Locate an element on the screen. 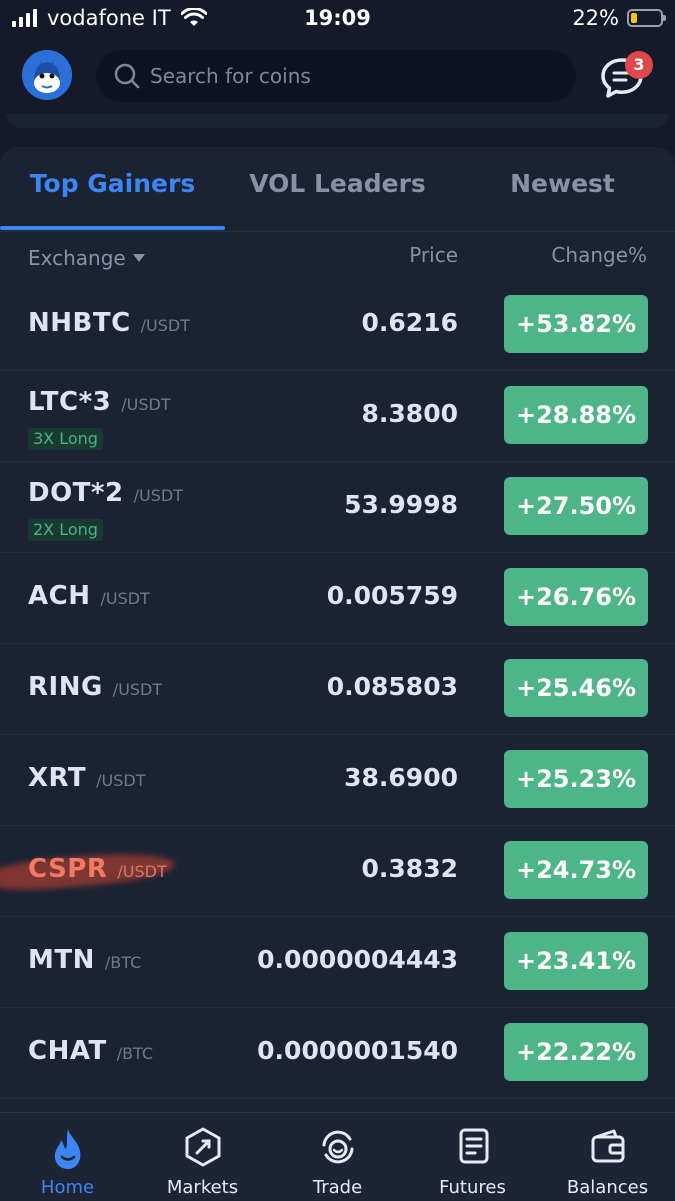 The width and height of the screenshot is (675, 1201). coin-row-ach: ACH /USDT 0.005759 +26.76% is located at coordinates (337, 598).